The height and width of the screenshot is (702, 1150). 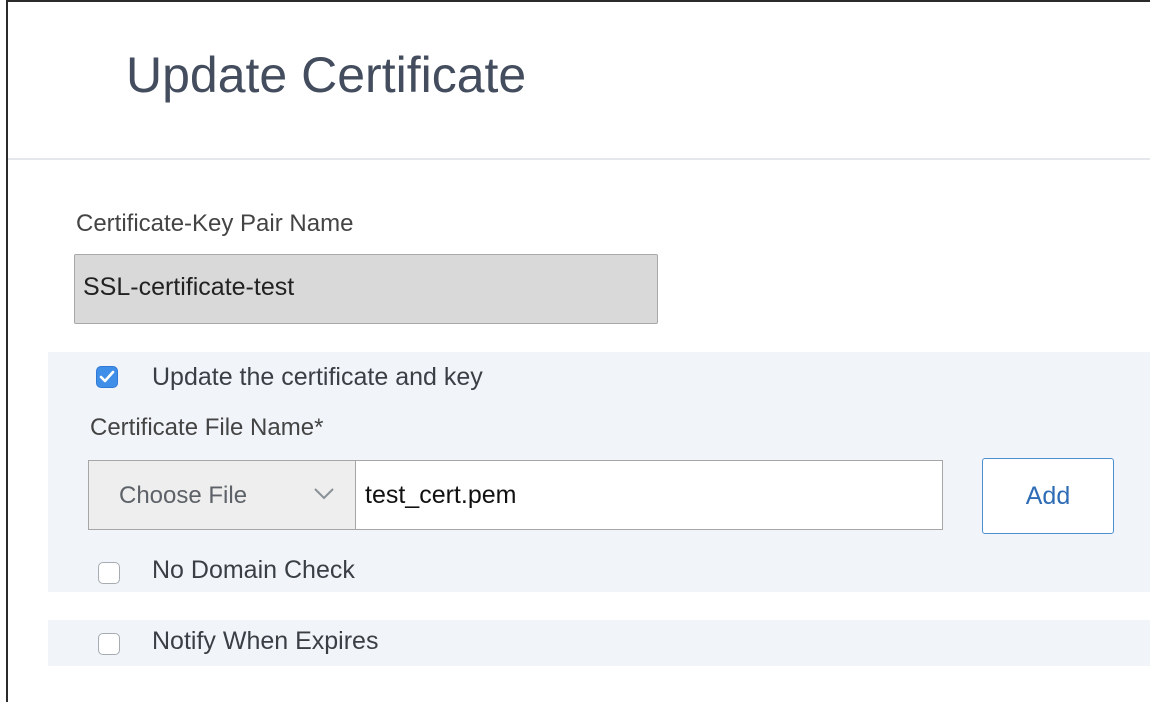 I want to click on chevron-down-icon, so click(x=324, y=494).